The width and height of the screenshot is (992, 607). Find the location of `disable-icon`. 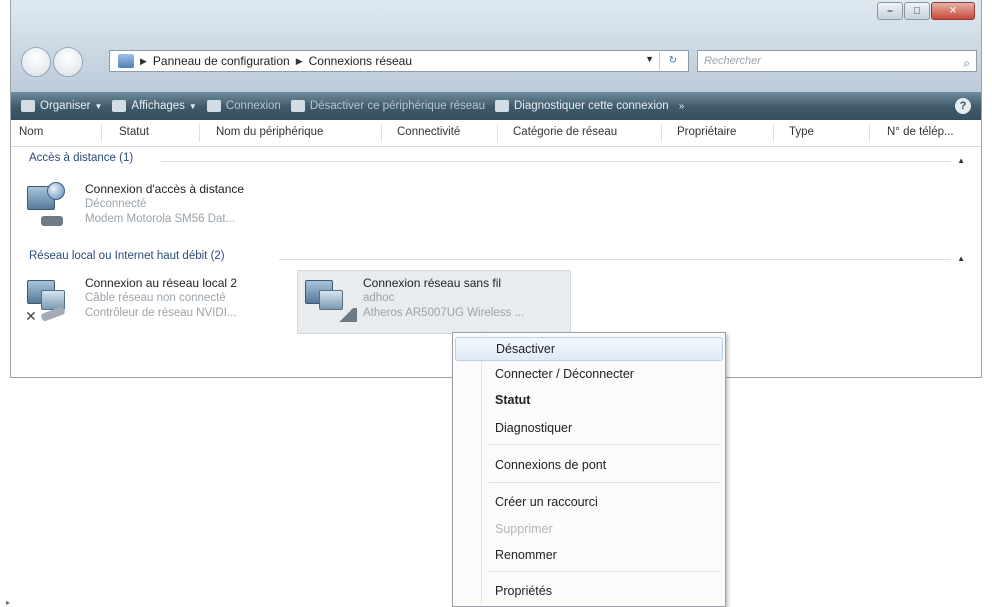

disable-icon is located at coordinates (297, 106).